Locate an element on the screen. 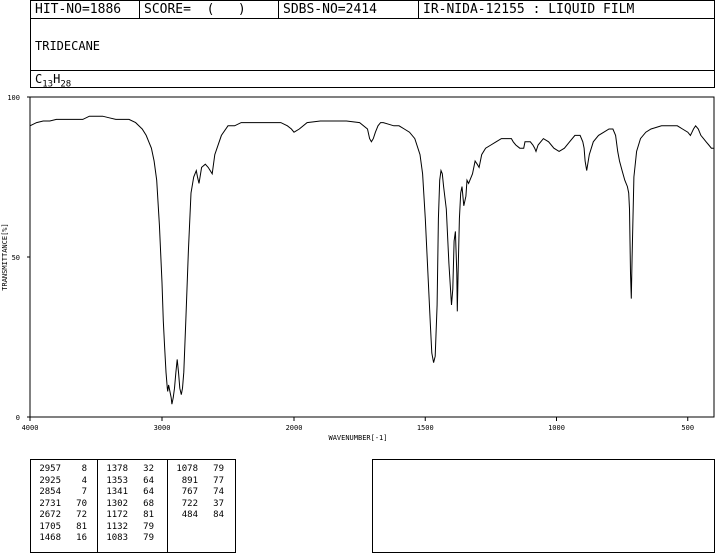 This screenshot has width=715, height=553. peak-transmittance: 4 is located at coordinates (84, 480).